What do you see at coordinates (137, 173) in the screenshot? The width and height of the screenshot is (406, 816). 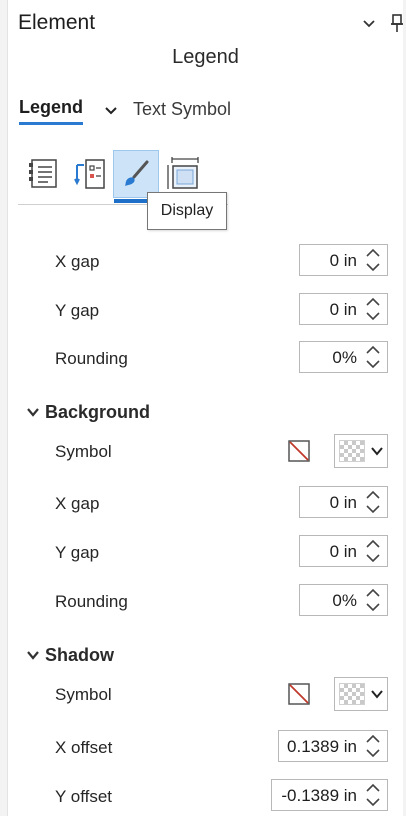 I see `paintbrush-icon` at bounding box center [137, 173].